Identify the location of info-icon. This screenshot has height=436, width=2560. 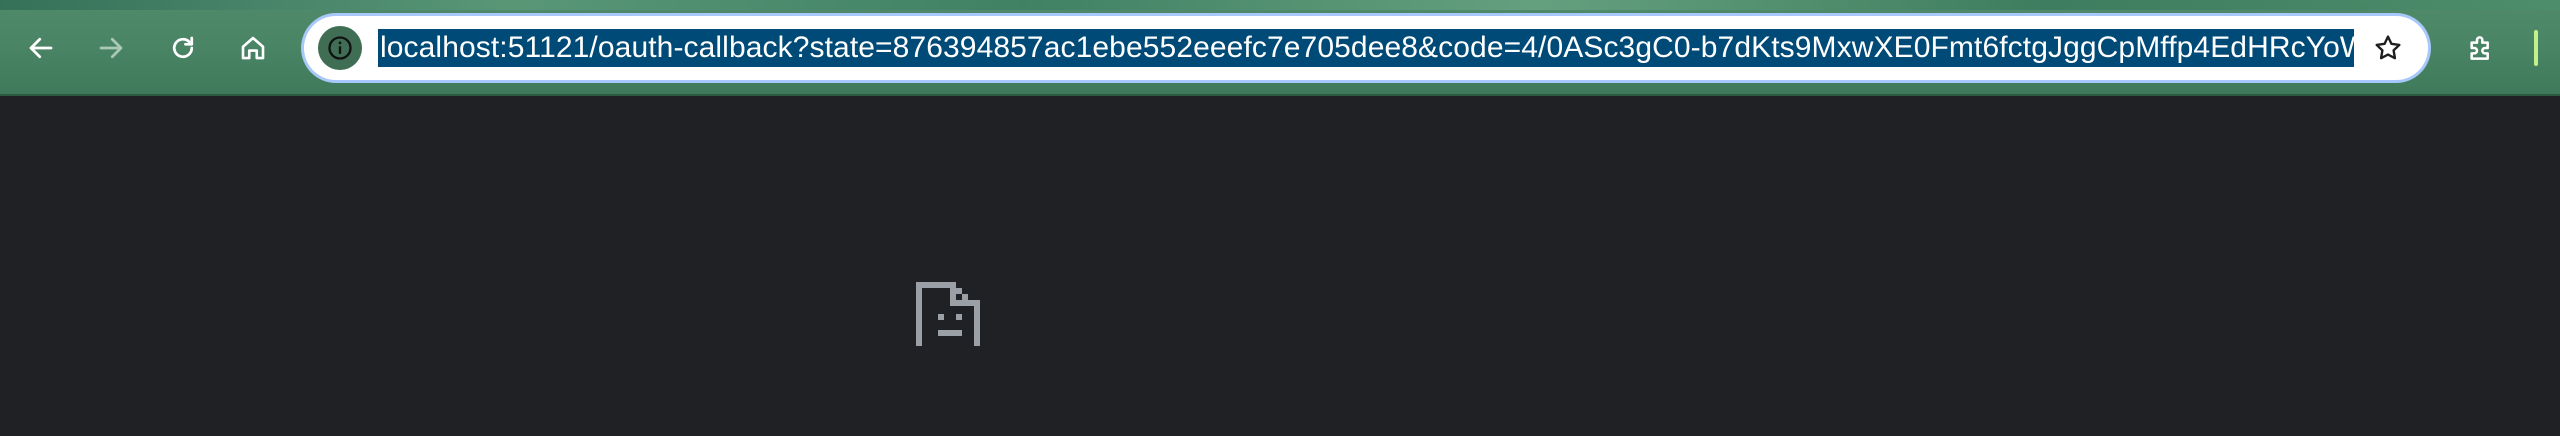
(340, 48).